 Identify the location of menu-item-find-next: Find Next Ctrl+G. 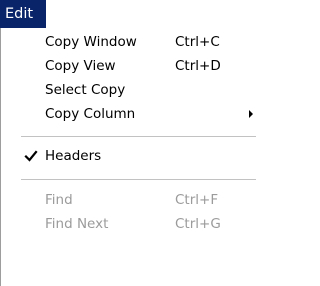
(128, 224).